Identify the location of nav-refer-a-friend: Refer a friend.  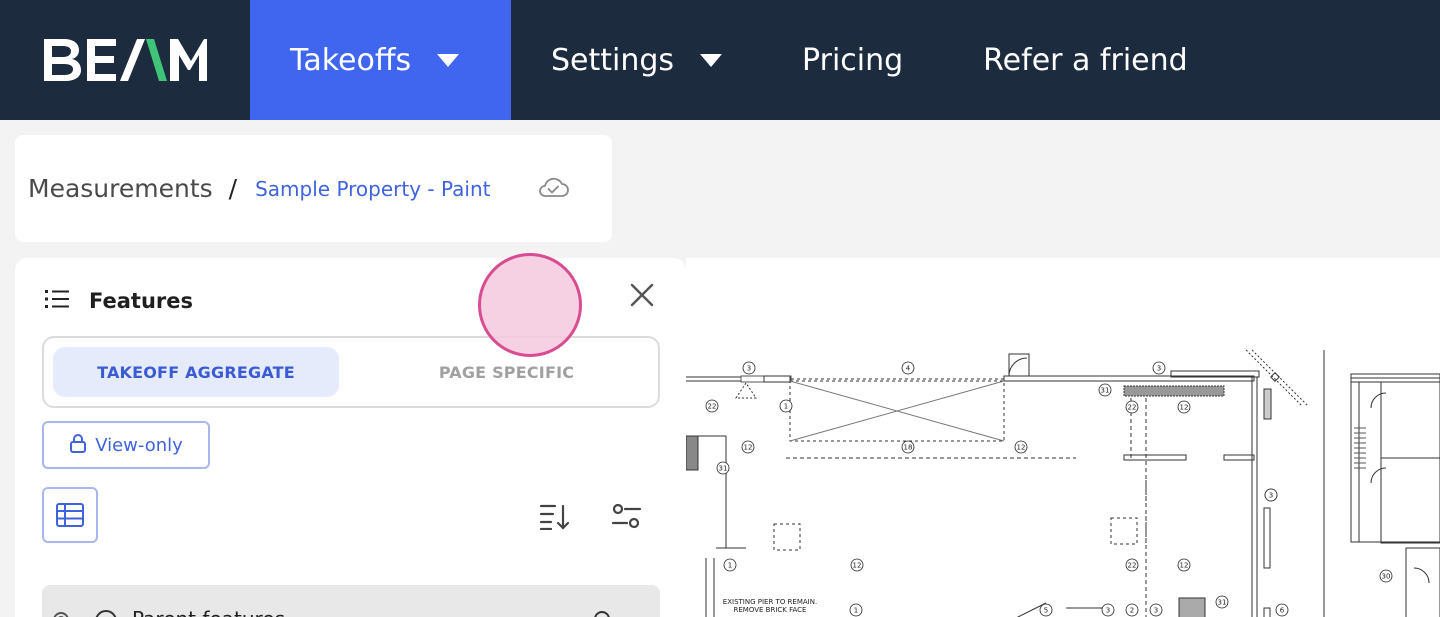
(1085, 60).